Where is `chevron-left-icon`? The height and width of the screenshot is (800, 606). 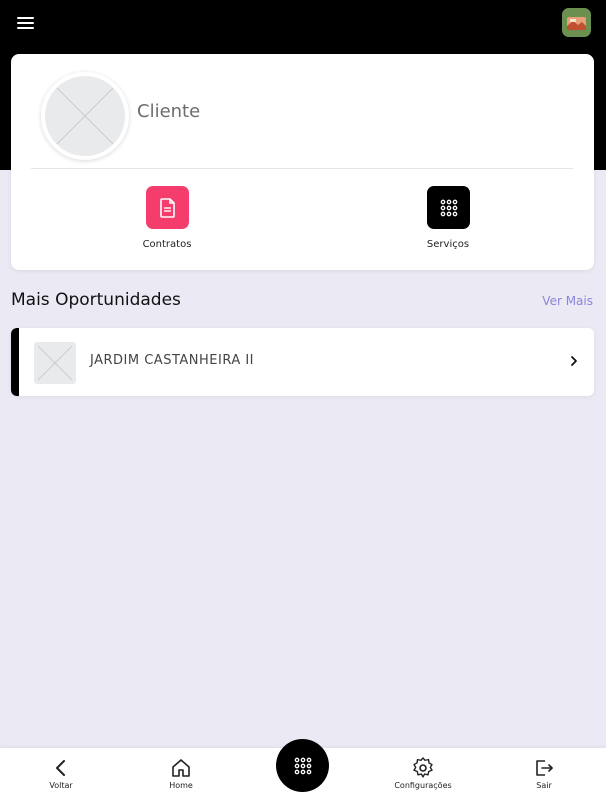
chevron-left-icon is located at coordinates (60, 768).